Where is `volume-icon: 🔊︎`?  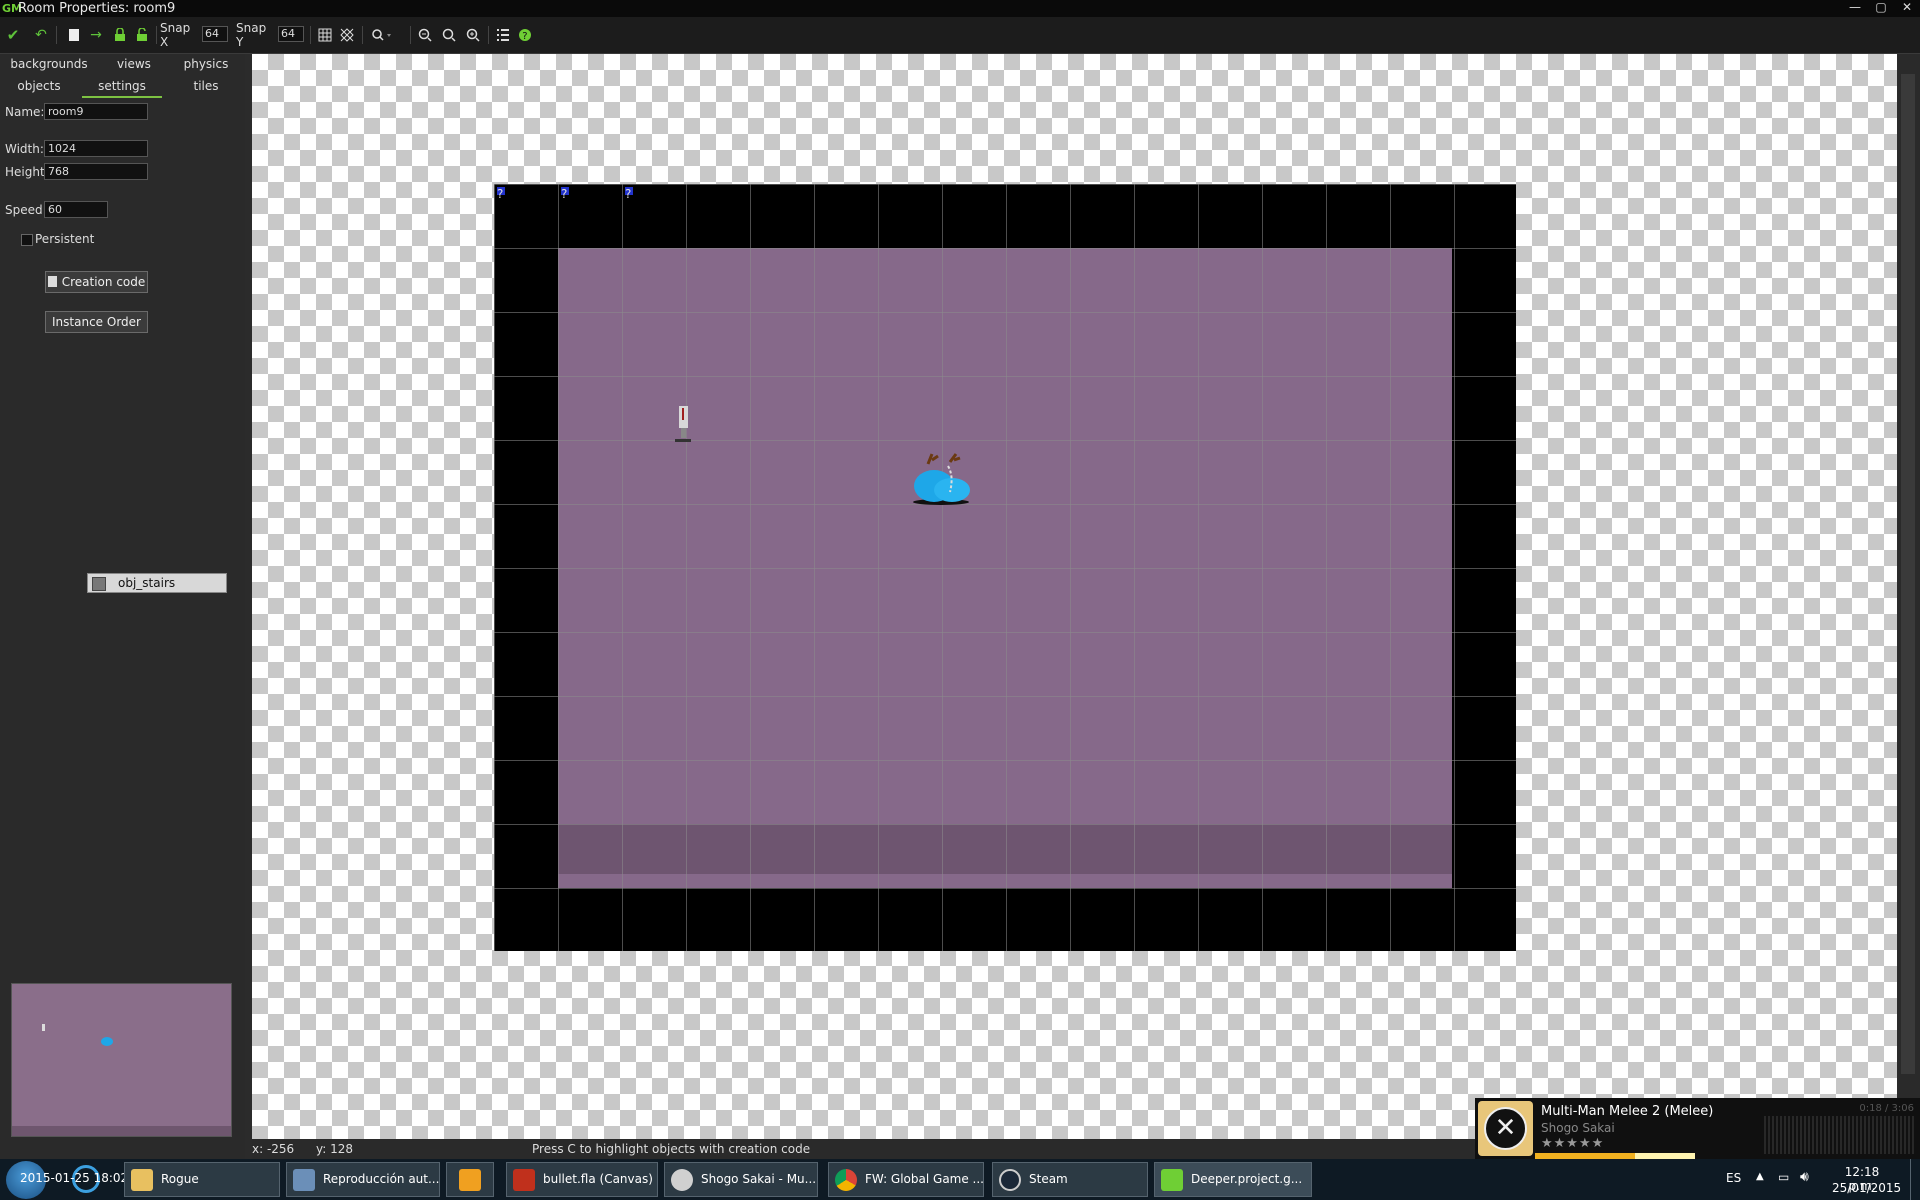
volume-icon: 🔊︎ is located at coordinates (1804, 1177).